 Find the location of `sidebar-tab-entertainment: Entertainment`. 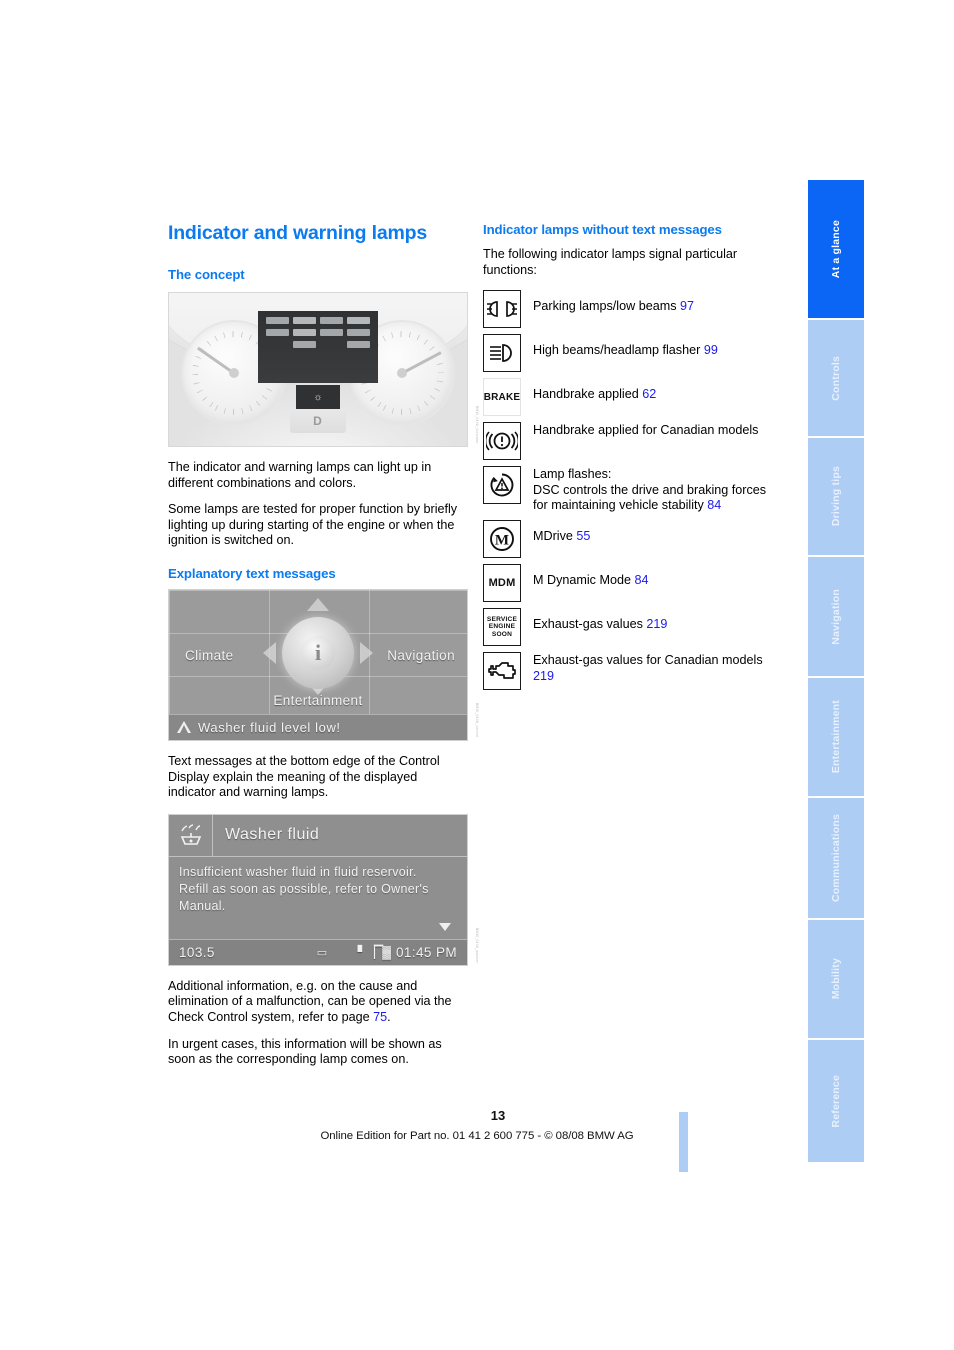

sidebar-tab-entertainment: Entertainment is located at coordinates (836, 738).